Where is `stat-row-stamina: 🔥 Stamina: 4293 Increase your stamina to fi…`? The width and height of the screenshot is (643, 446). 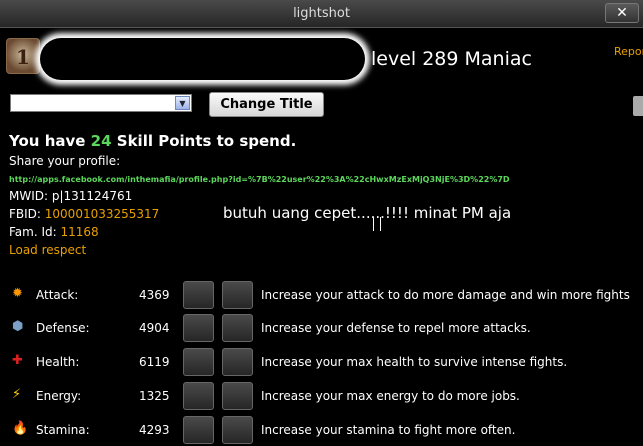 stat-row-stamina: 🔥 Stamina: 4293 Increase your stamina to fi… is located at coordinates (321, 431).